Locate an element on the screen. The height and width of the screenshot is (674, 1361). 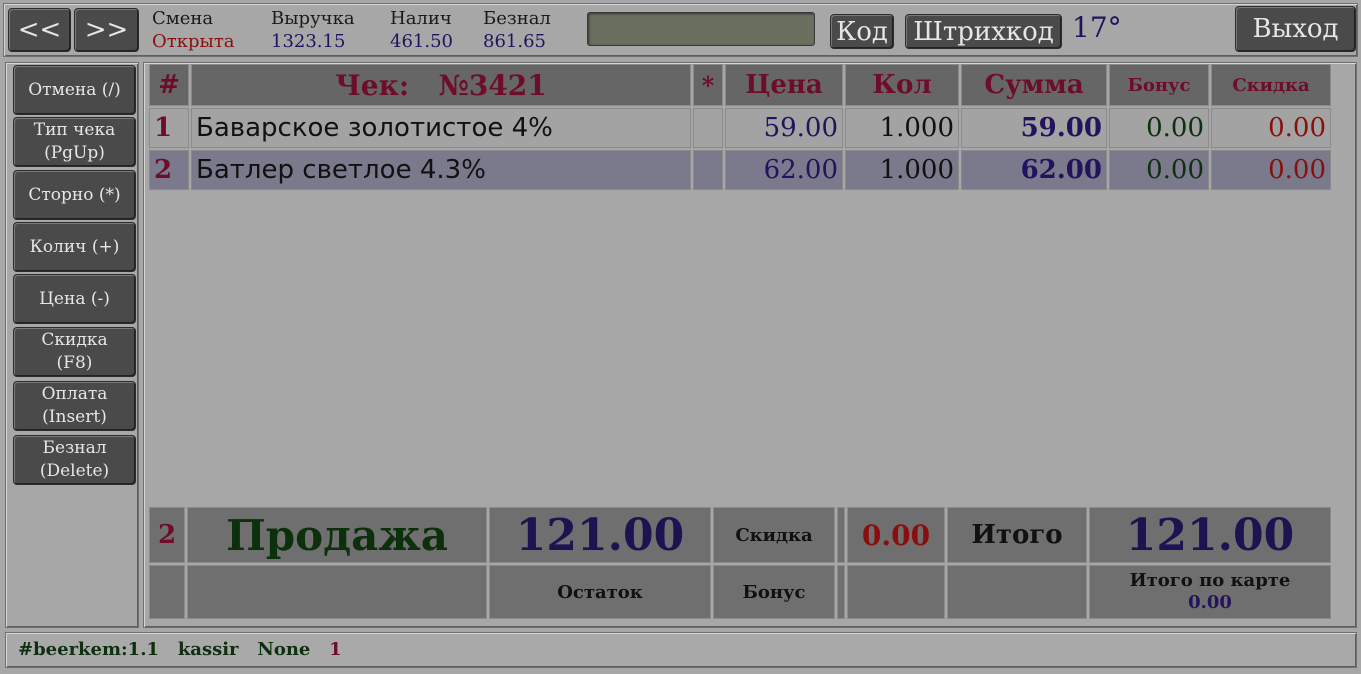
col-bonus: Бонус is located at coordinates (1159, 85).